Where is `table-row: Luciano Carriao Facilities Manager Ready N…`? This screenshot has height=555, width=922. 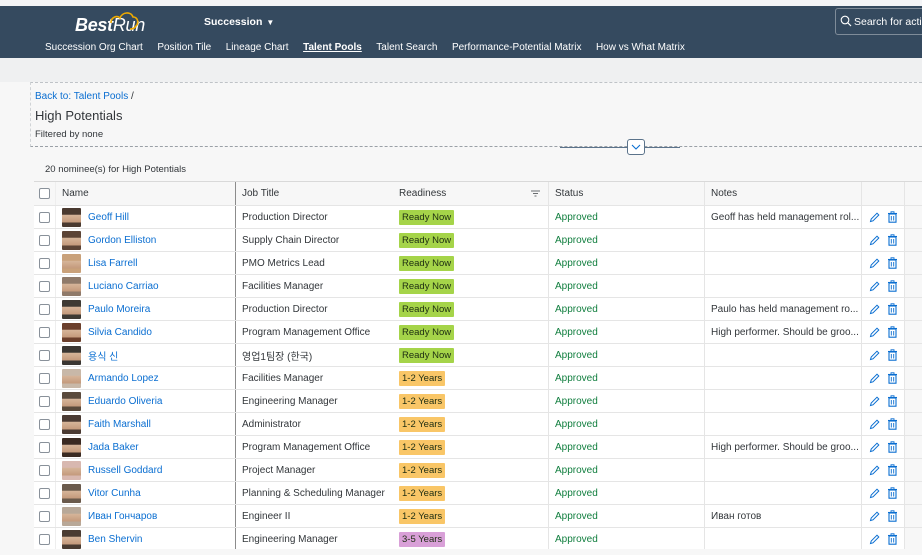 table-row: Luciano Carriao Facilities Manager Ready N… is located at coordinates (478, 286).